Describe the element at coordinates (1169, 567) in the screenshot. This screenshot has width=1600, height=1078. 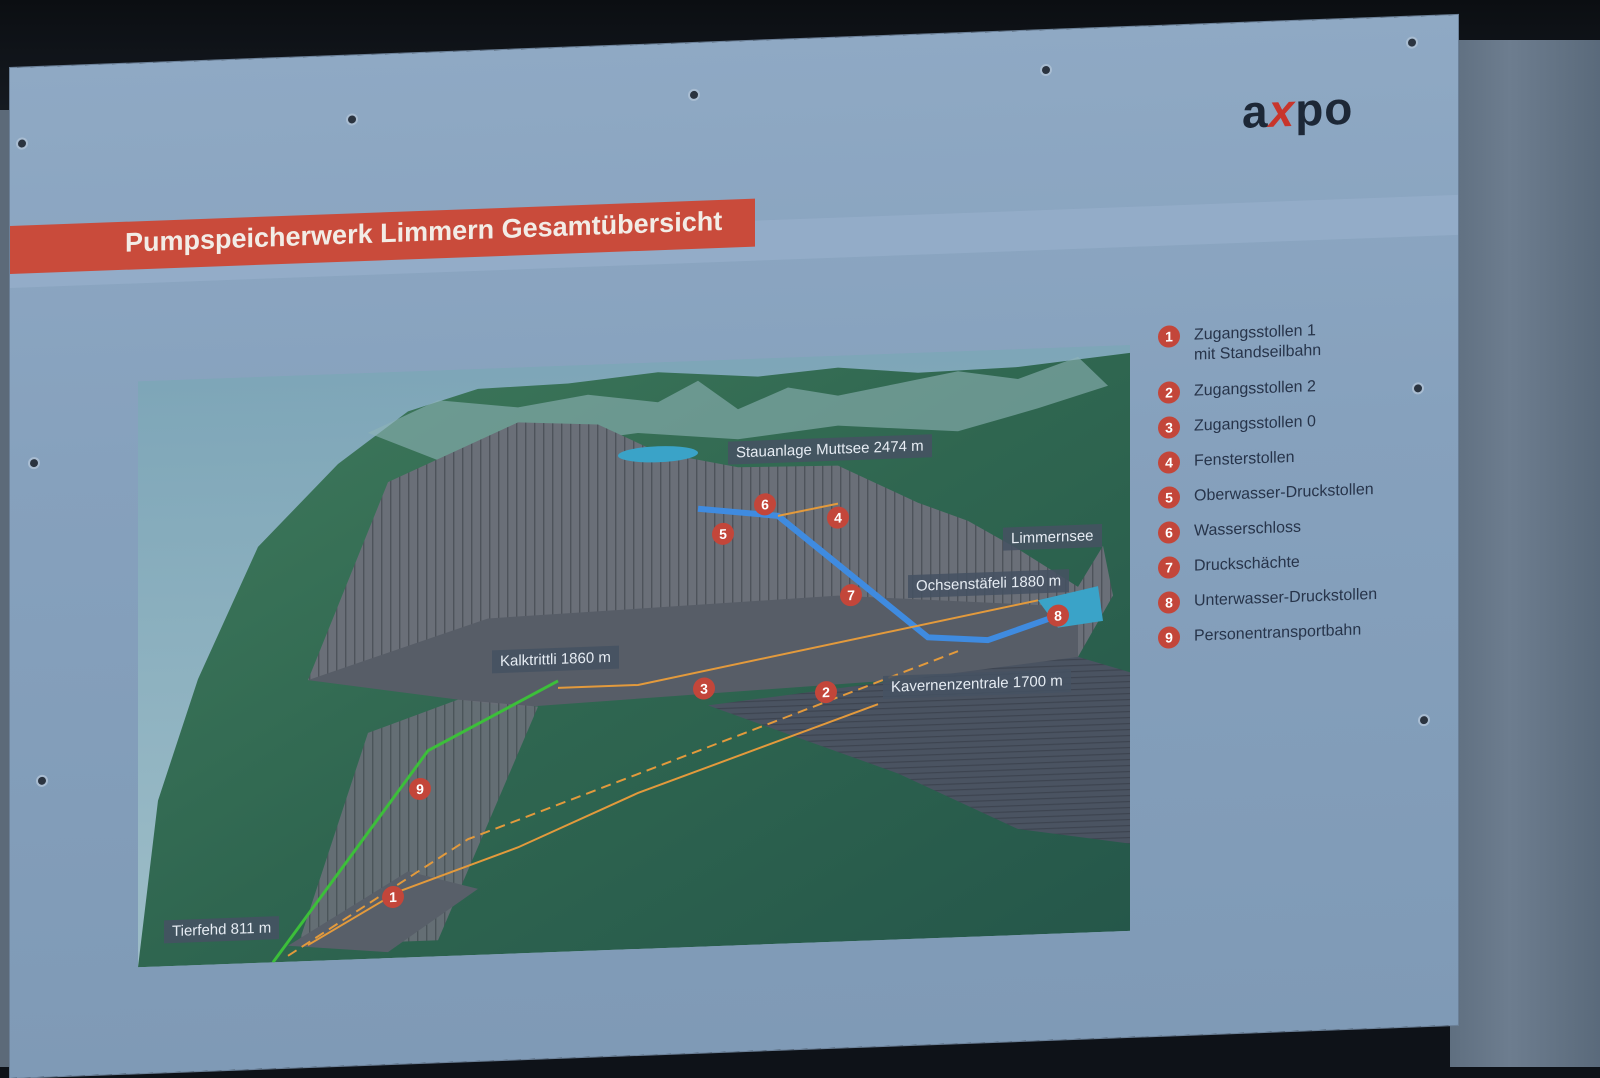
I see `legend-number: 7` at that location.